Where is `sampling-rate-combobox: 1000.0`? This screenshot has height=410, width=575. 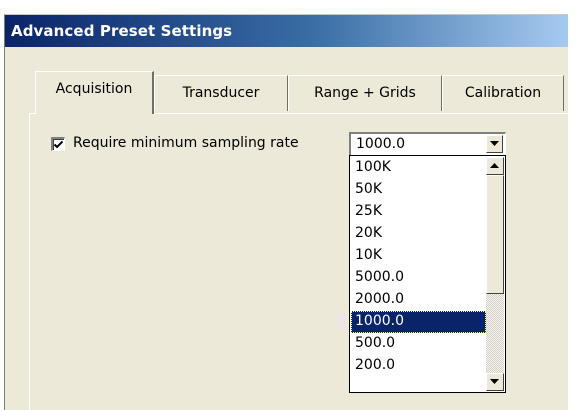 sampling-rate-combobox: 1000.0 is located at coordinates (427, 144).